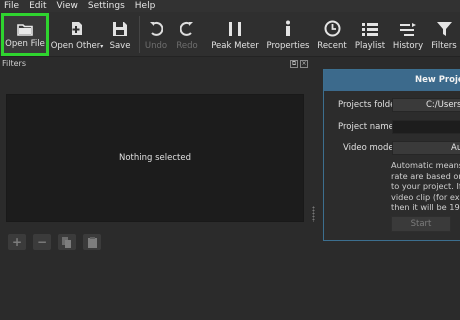 The image size is (460, 320). I want to click on open-other-icon, so click(77, 24).